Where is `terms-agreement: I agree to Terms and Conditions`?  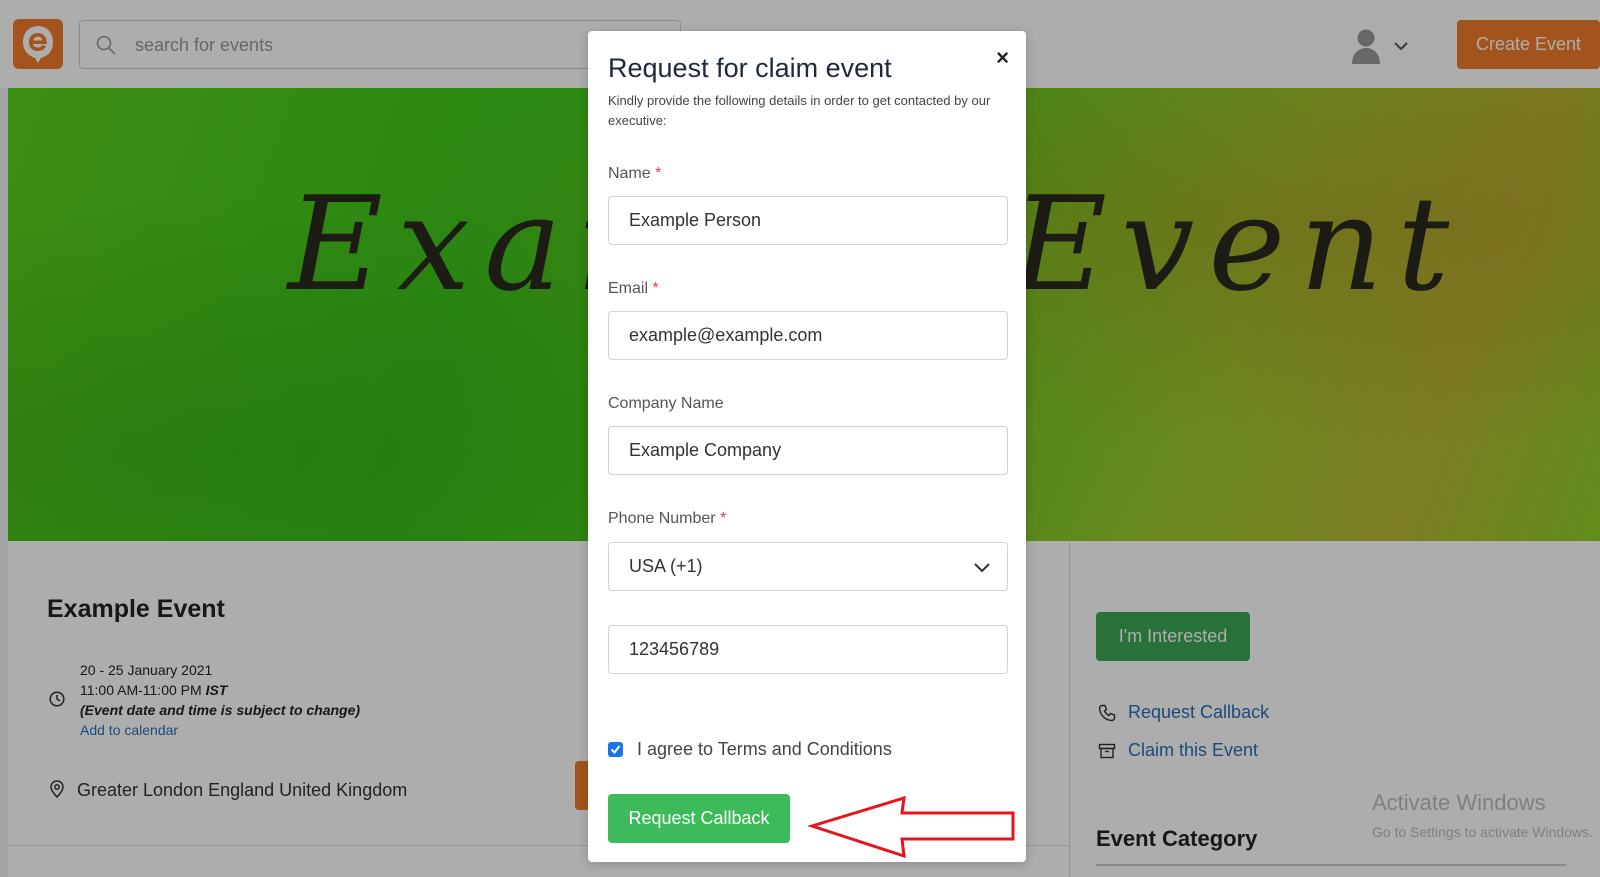
terms-agreement: I agree to Terms and Conditions is located at coordinates (750, 749).